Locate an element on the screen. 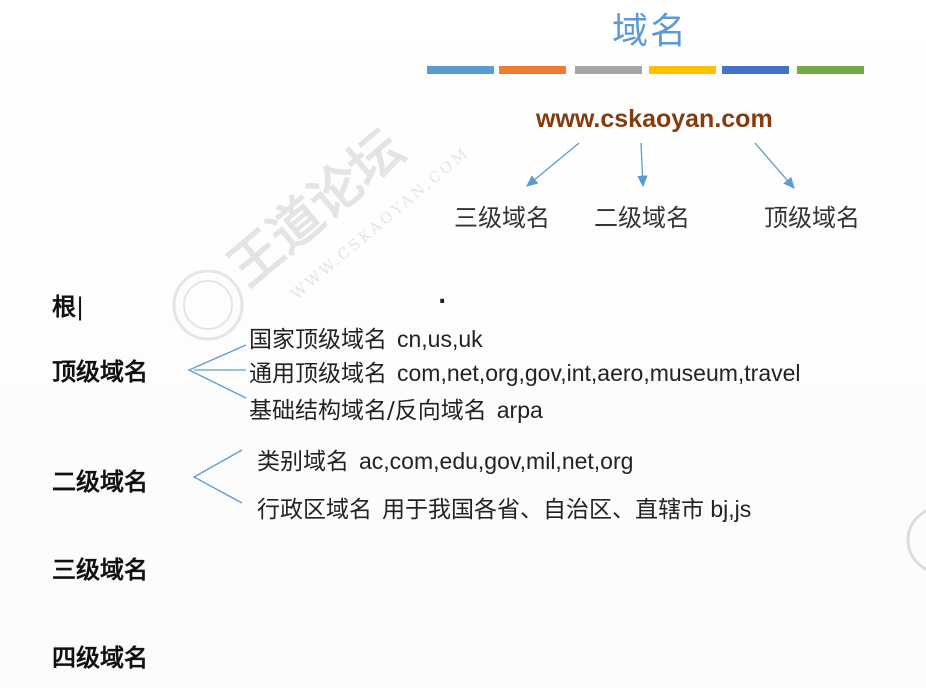 This screenshot has height=688, width=926. second-level-item: 类别域名 ac,com,edu,gov,mil,net,org is located at coordinates (445, 459).